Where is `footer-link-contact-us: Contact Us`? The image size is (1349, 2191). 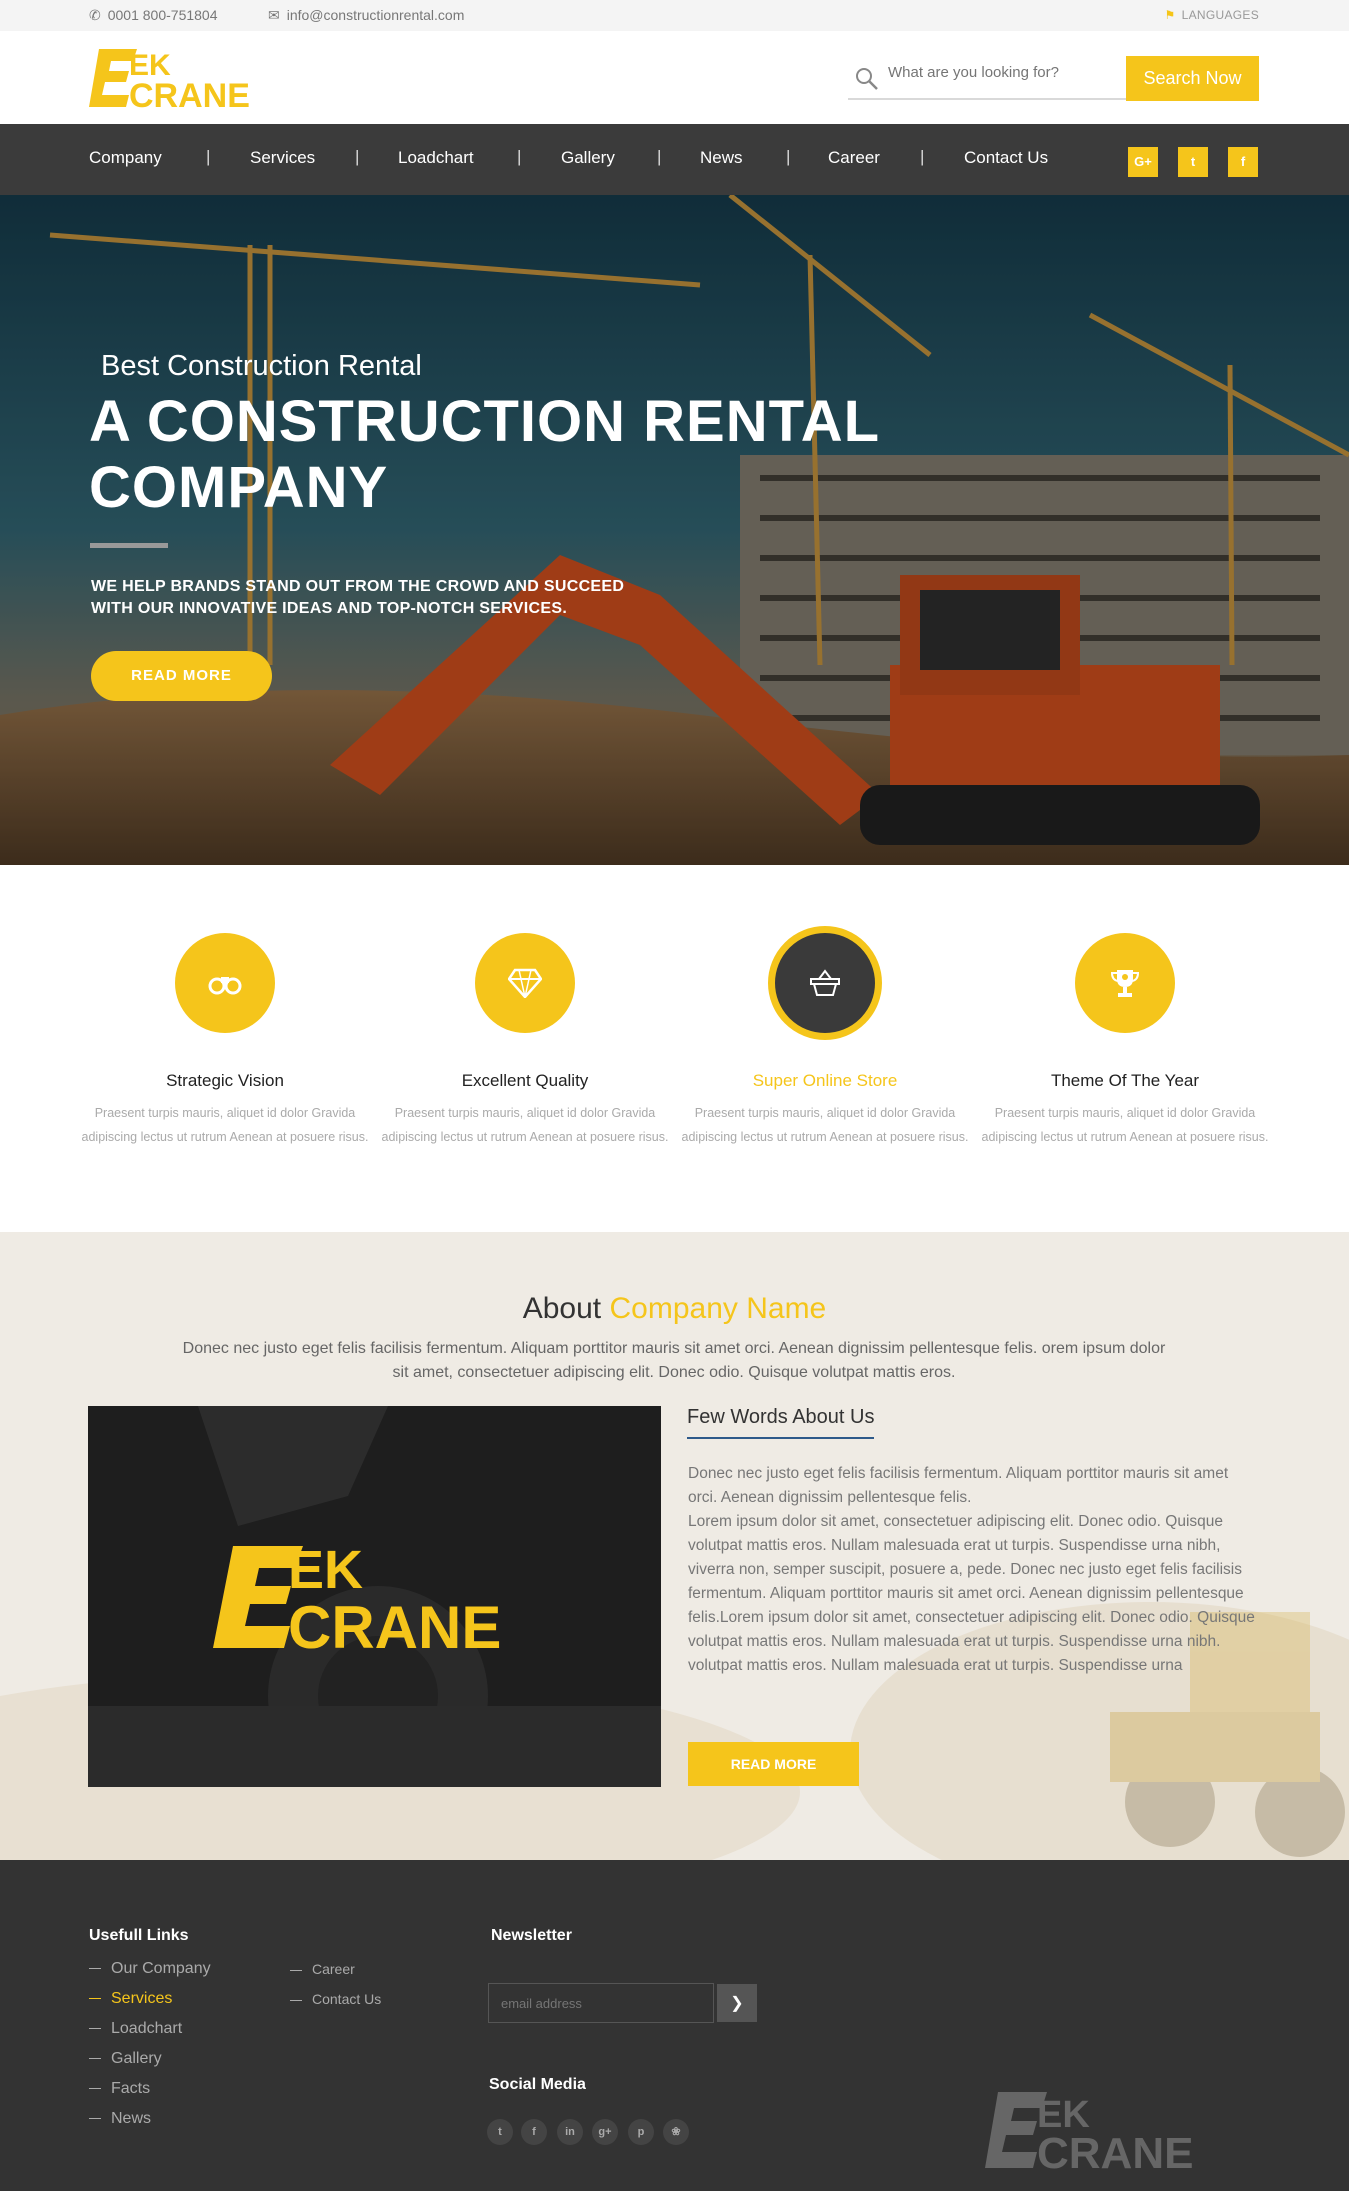
footer-link-contact-us: Contact Us is located at coordinates (335, 1999).